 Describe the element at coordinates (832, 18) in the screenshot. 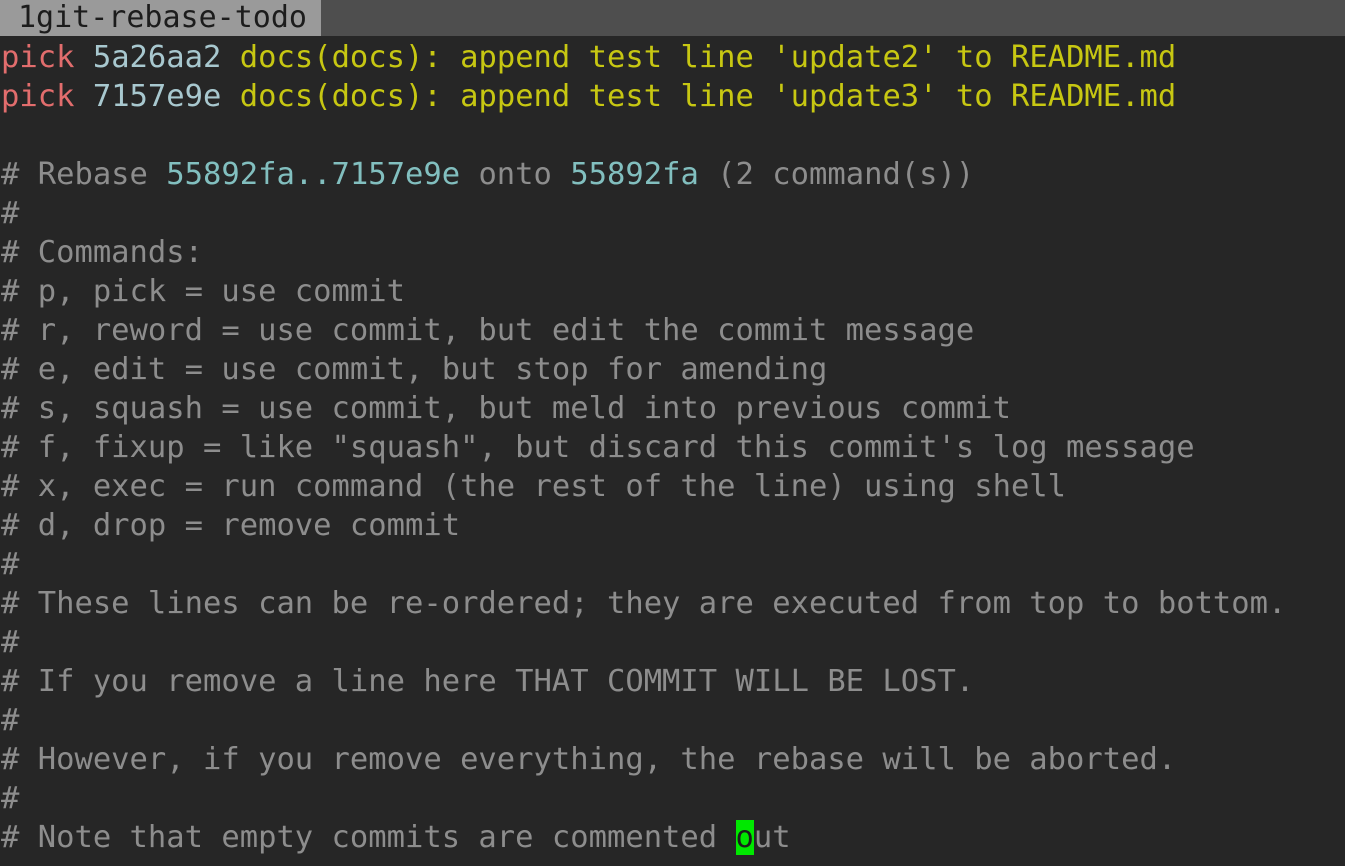

I see `tabline-filler` at that location.